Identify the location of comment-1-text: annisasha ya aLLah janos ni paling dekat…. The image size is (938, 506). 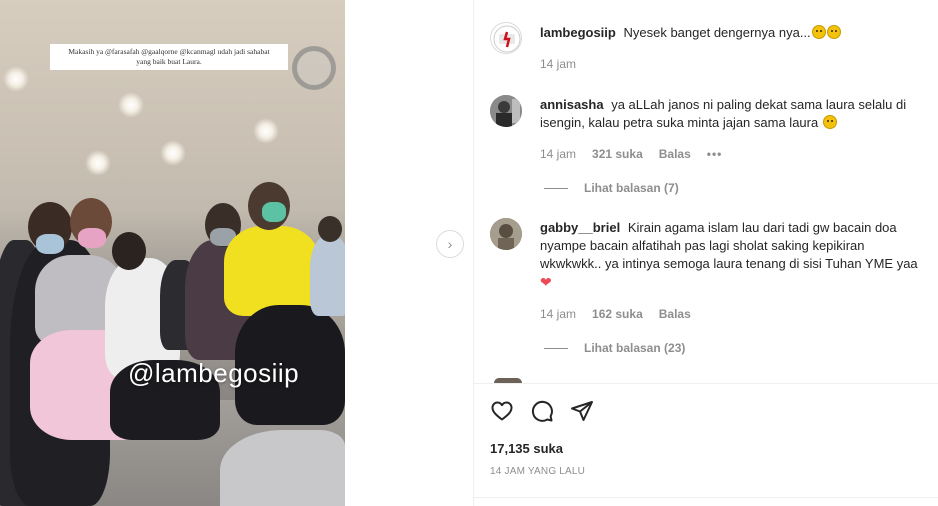
(730, 114).